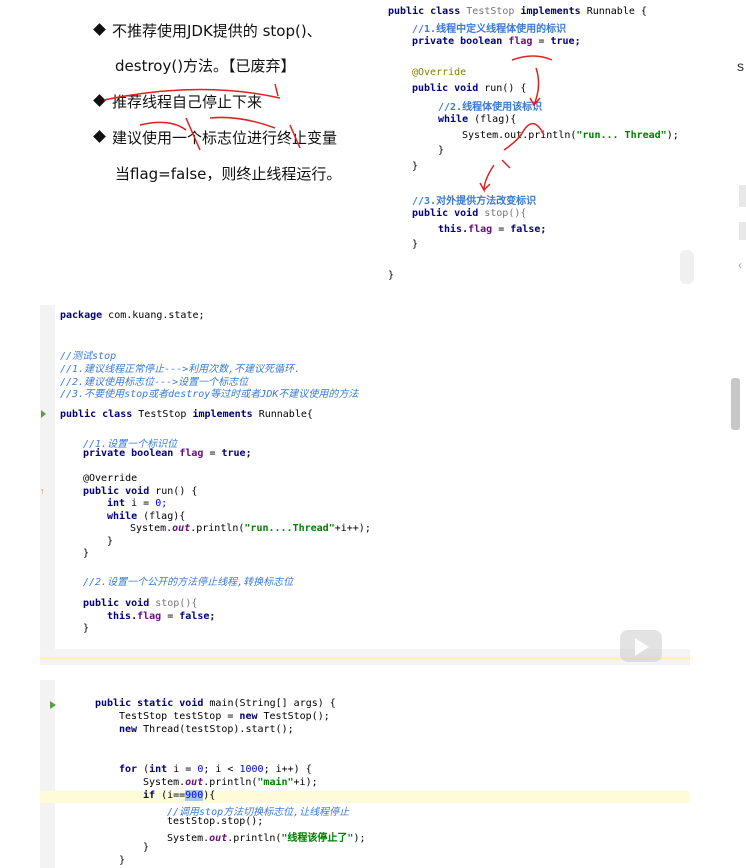 This screenshot has width=746, height=868. What do you see at coordinates (173, 795) in the screenshot?
I see `code-token: (i==` at bounding box center [173, 795].